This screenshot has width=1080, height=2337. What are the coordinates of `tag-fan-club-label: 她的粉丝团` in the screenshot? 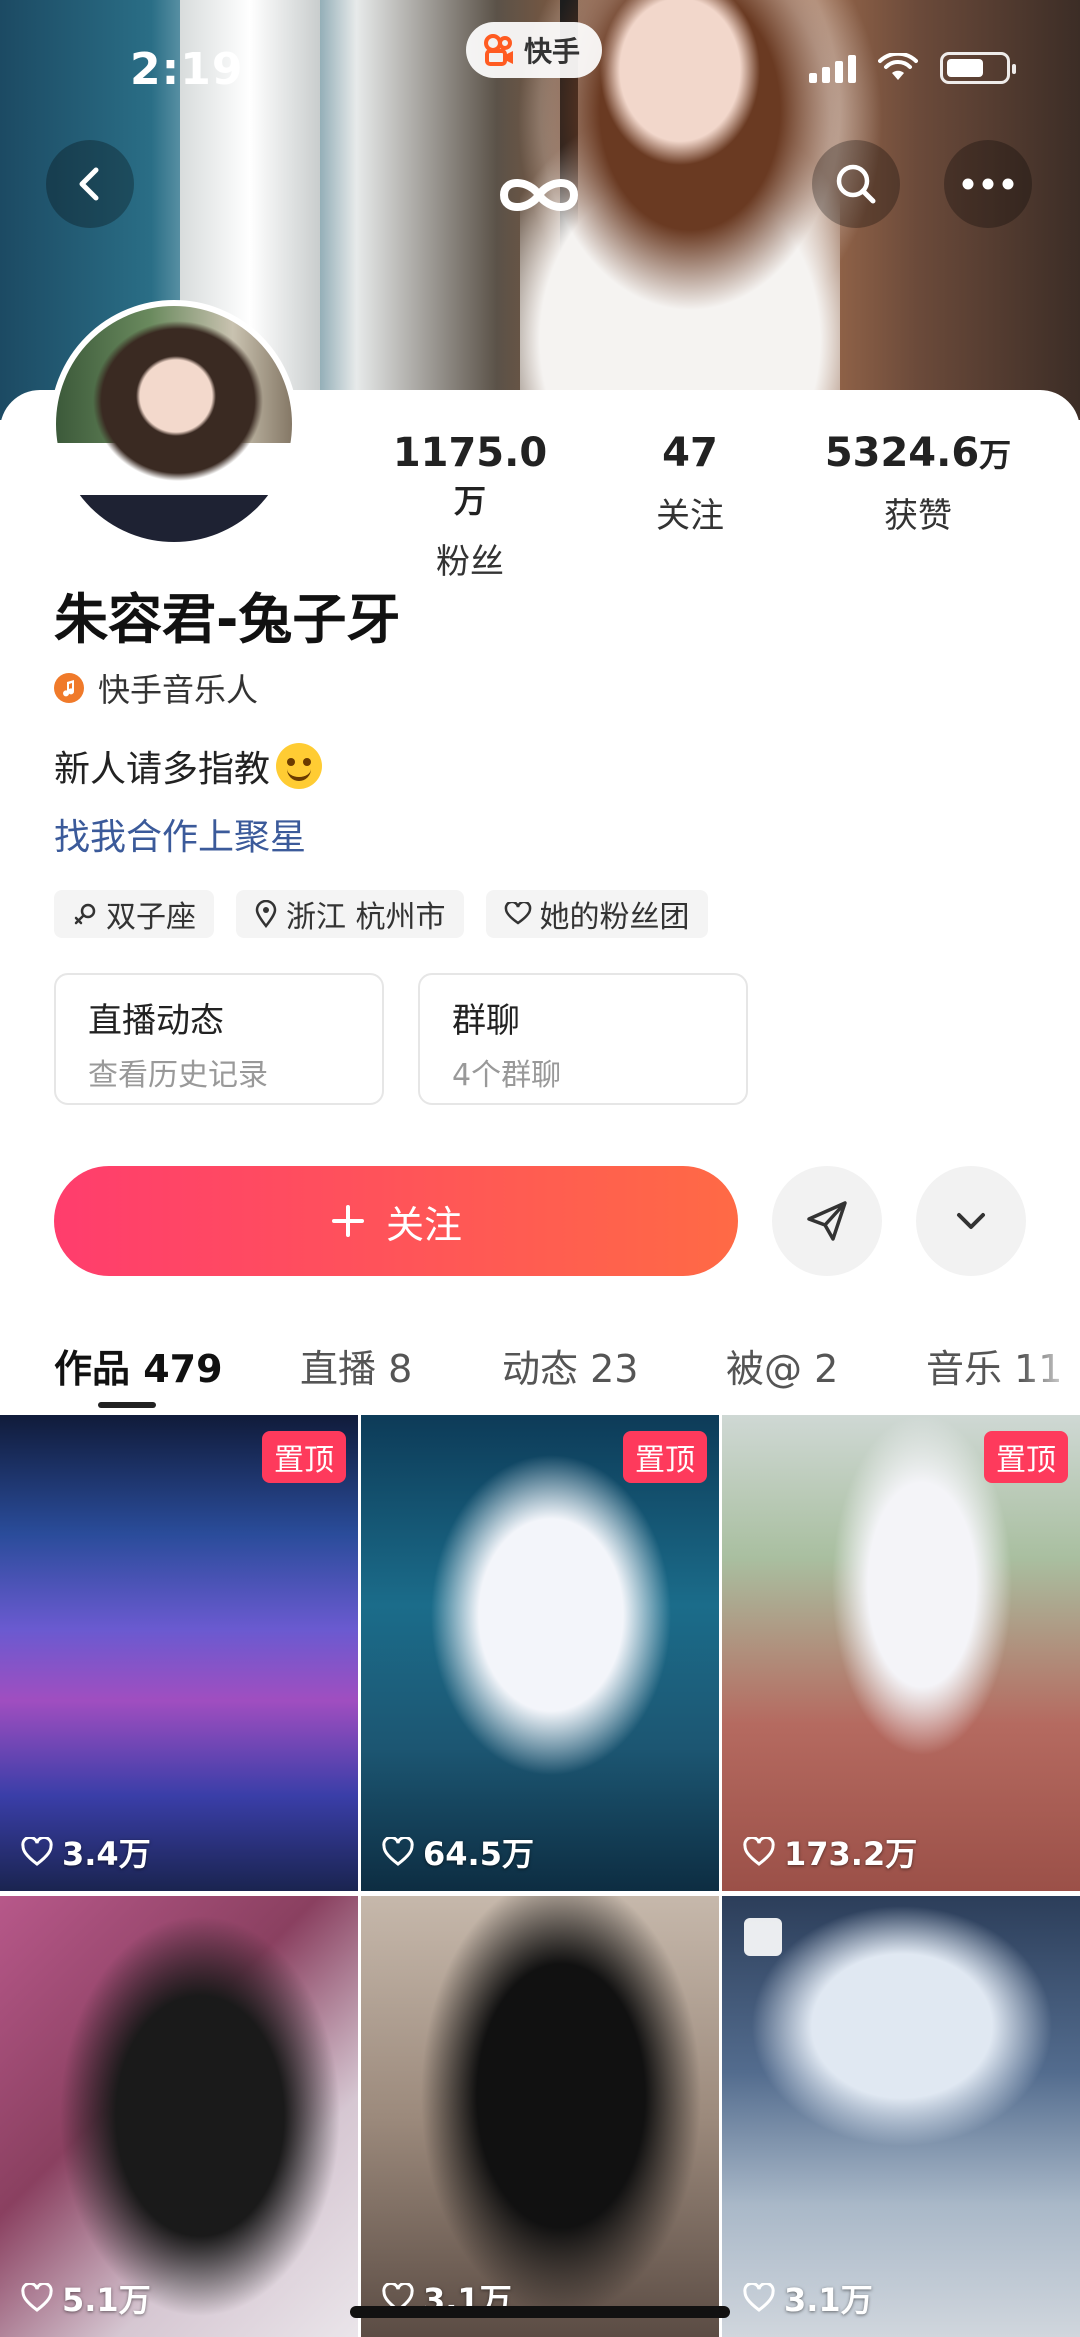 It's located at (614, 917).